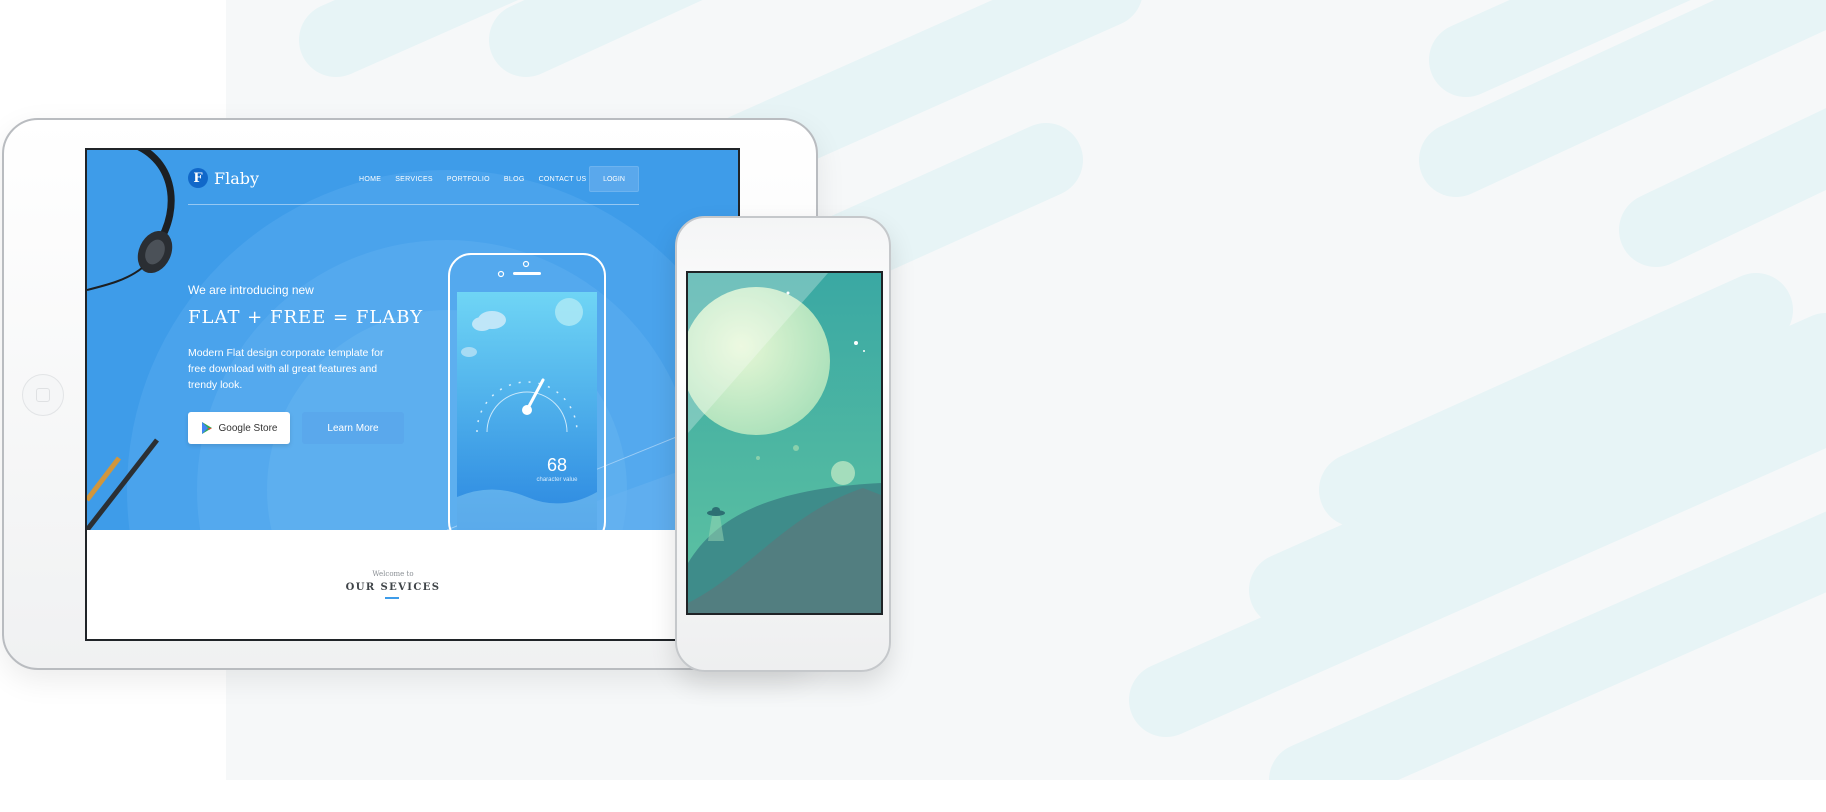 The width and height of the screenshot is (1826, 812). What do you see at coordinates (527, 391) in the screenshot?
I see `phone-illustration` at bounding box center [527, 391].